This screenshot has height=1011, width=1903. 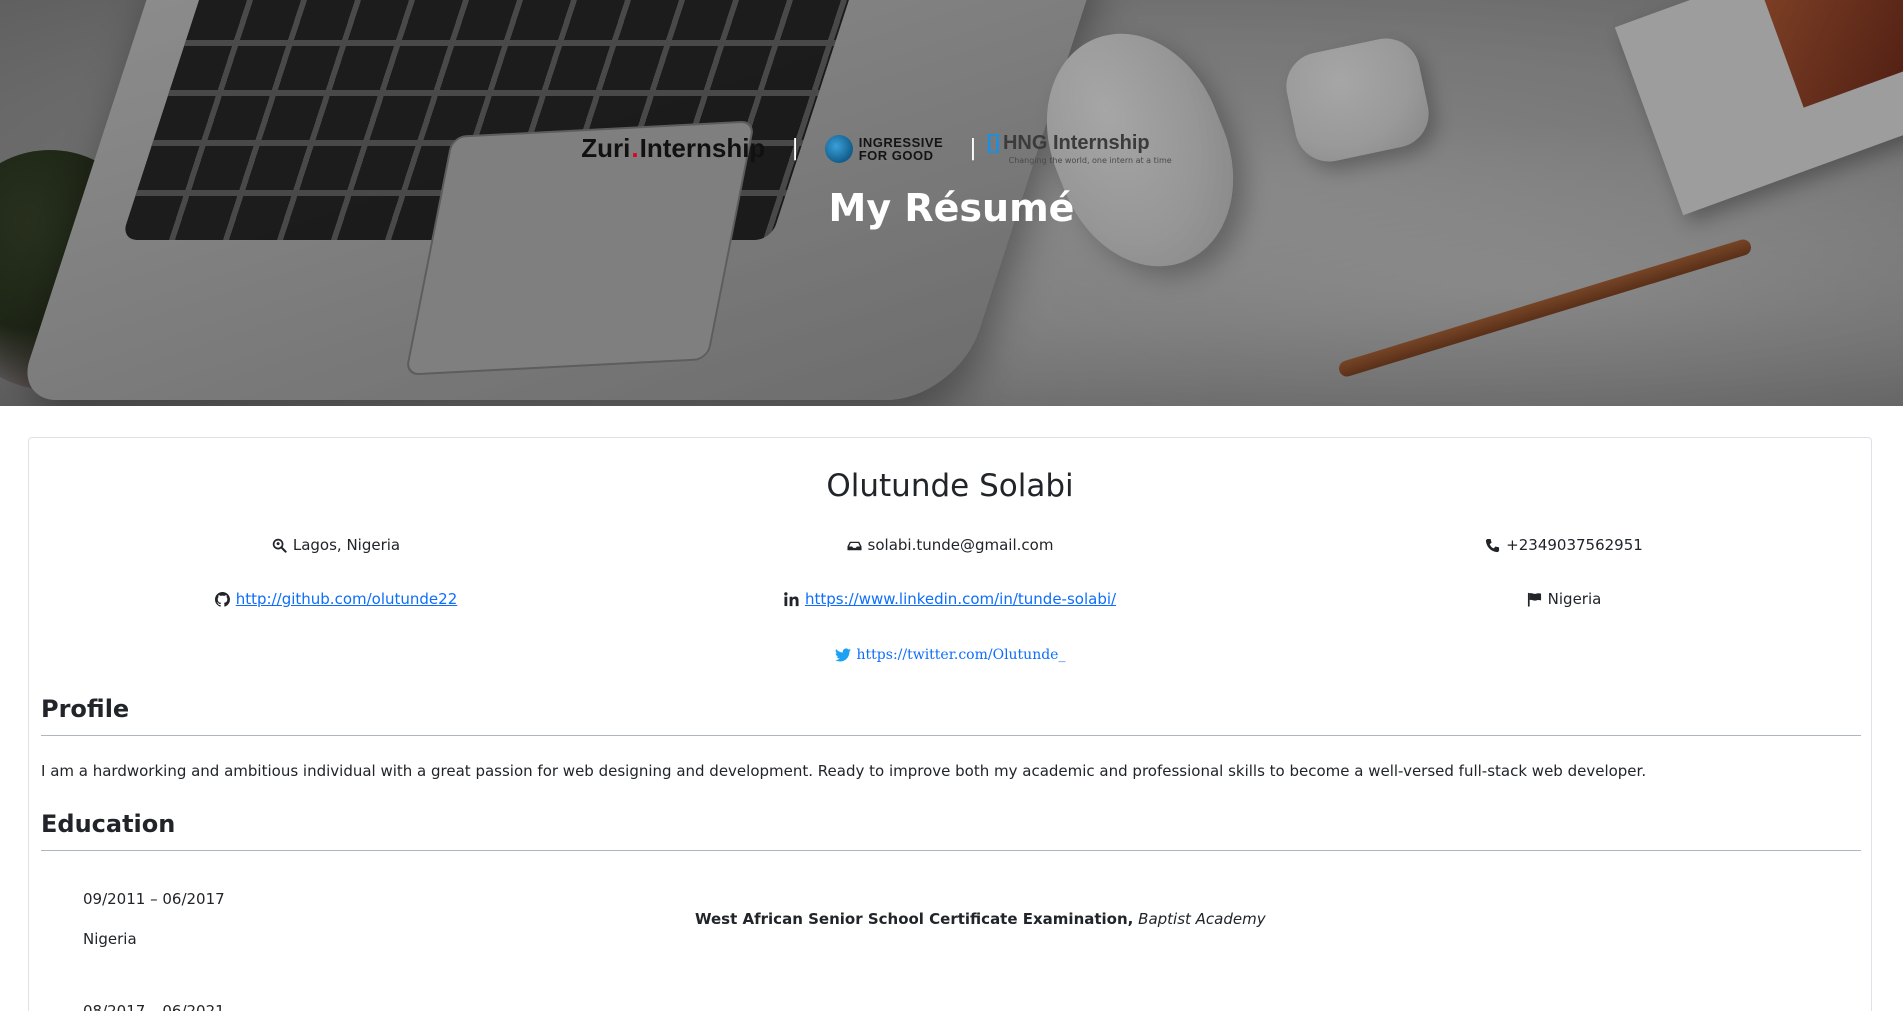 I want to click on education-date: 08/2017 – 06/2021, so click(x=154, y=1006).